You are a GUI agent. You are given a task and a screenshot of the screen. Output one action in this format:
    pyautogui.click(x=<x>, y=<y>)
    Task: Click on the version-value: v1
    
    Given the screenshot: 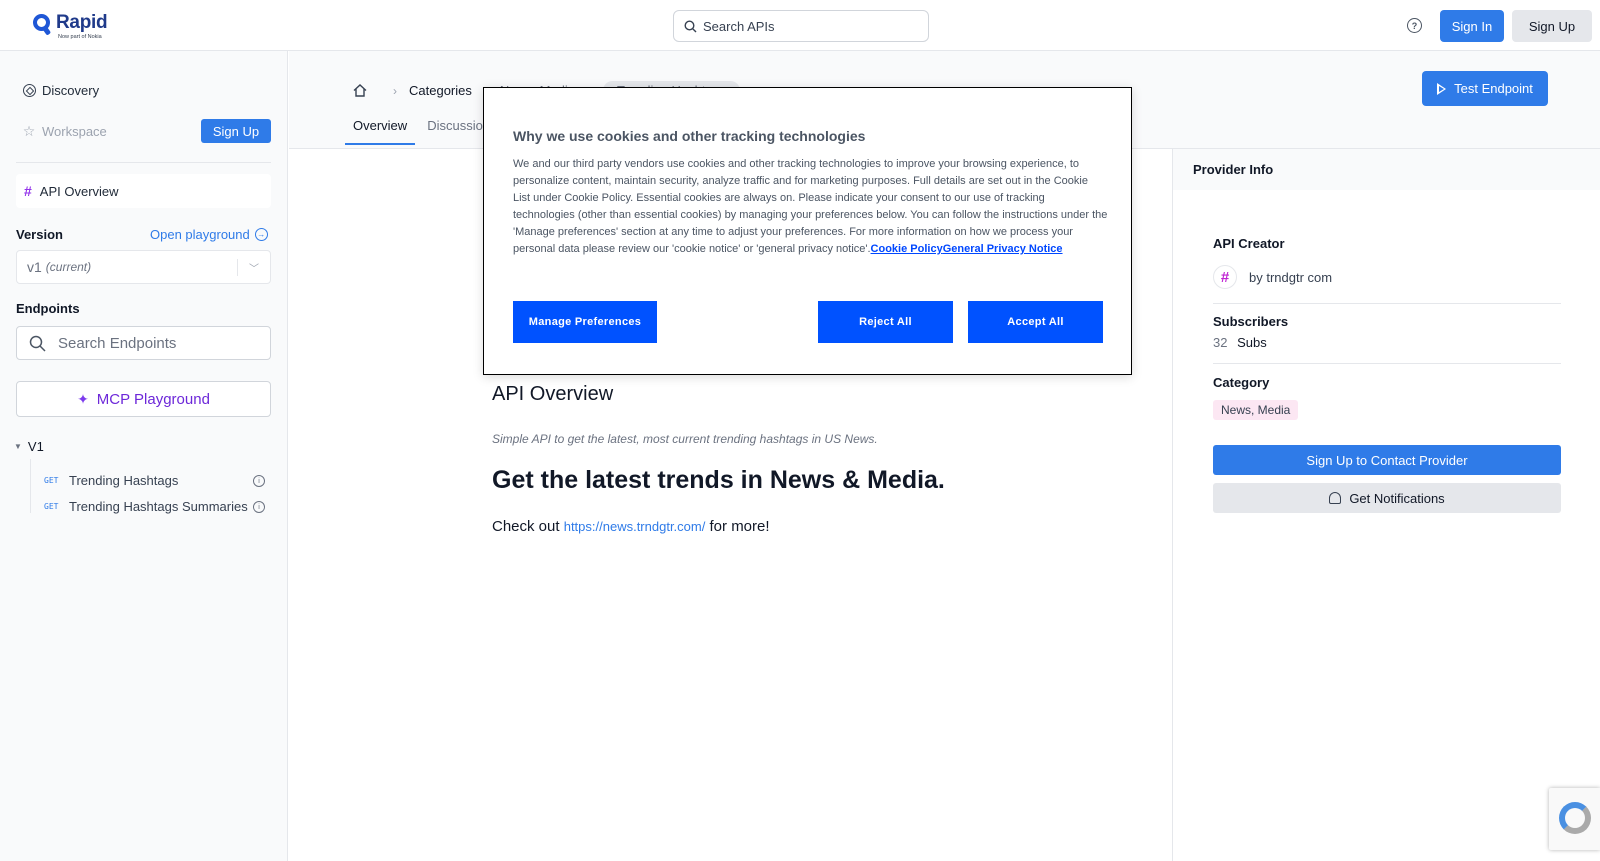 What is the action you would take?
    pyautogui.click(x=34, y=267)
    